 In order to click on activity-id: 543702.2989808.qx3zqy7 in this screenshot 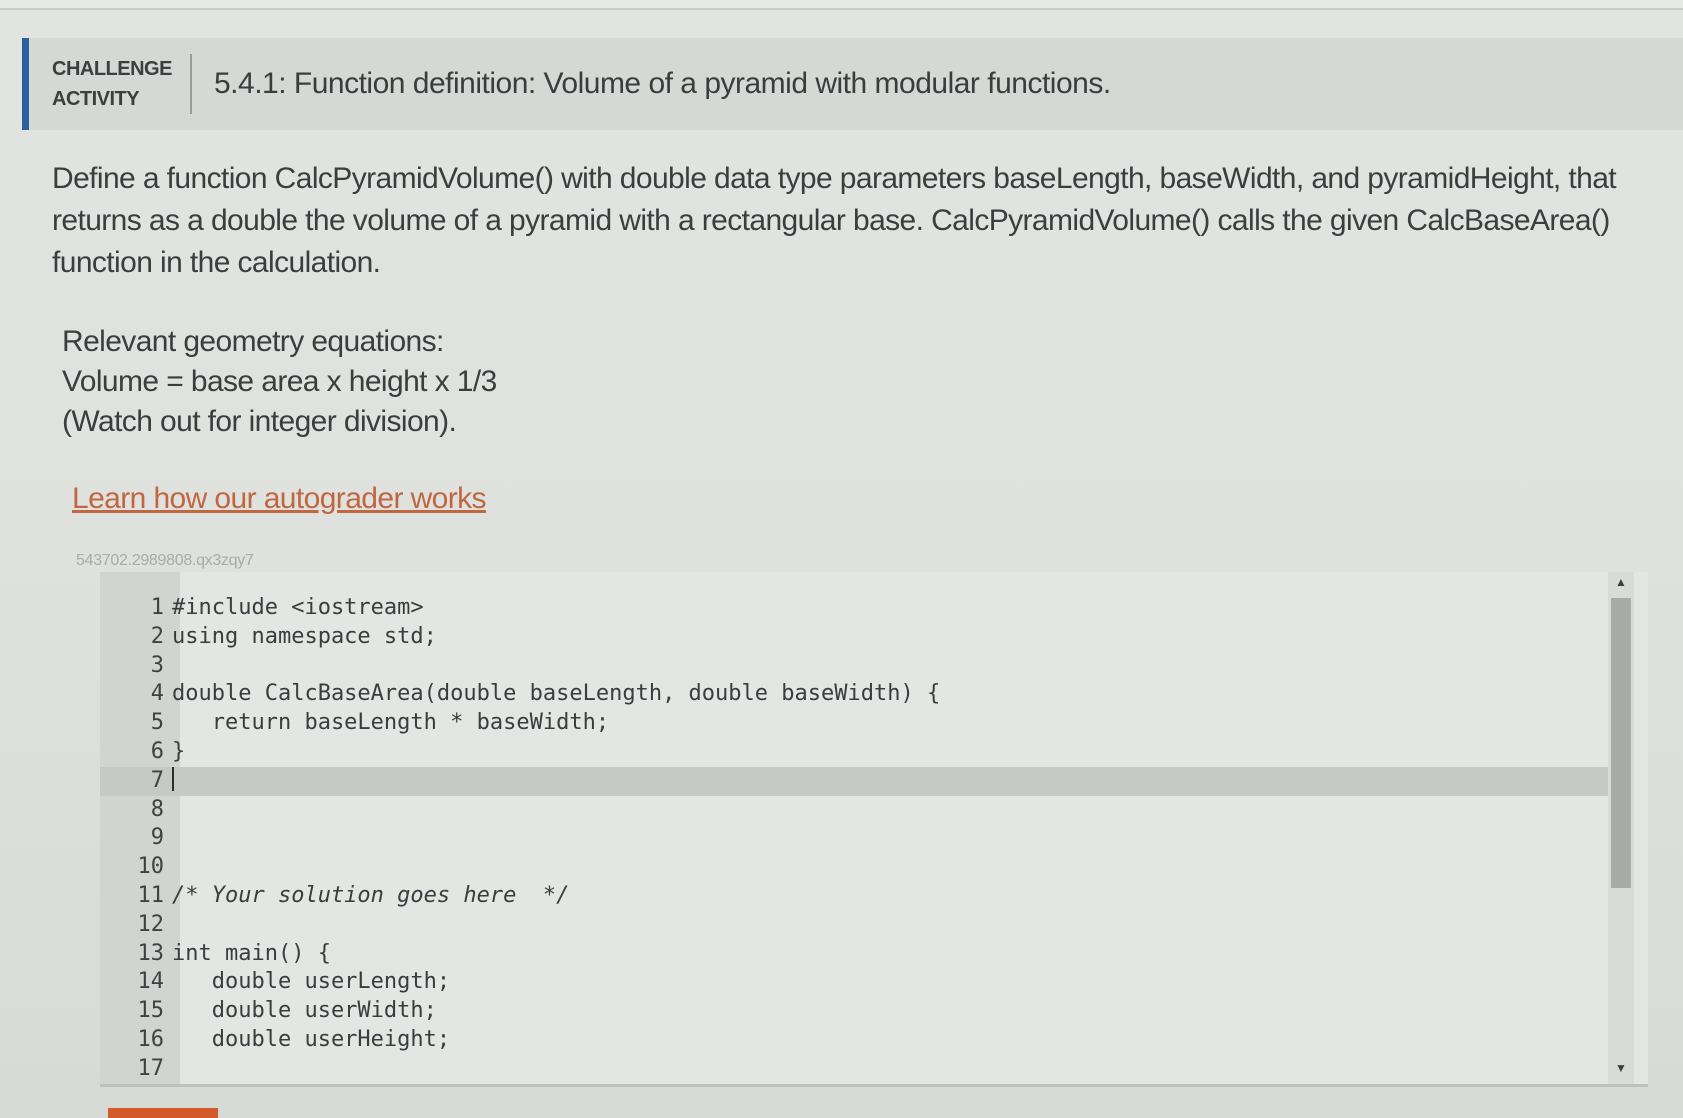, I will do `click(165, 560)`.